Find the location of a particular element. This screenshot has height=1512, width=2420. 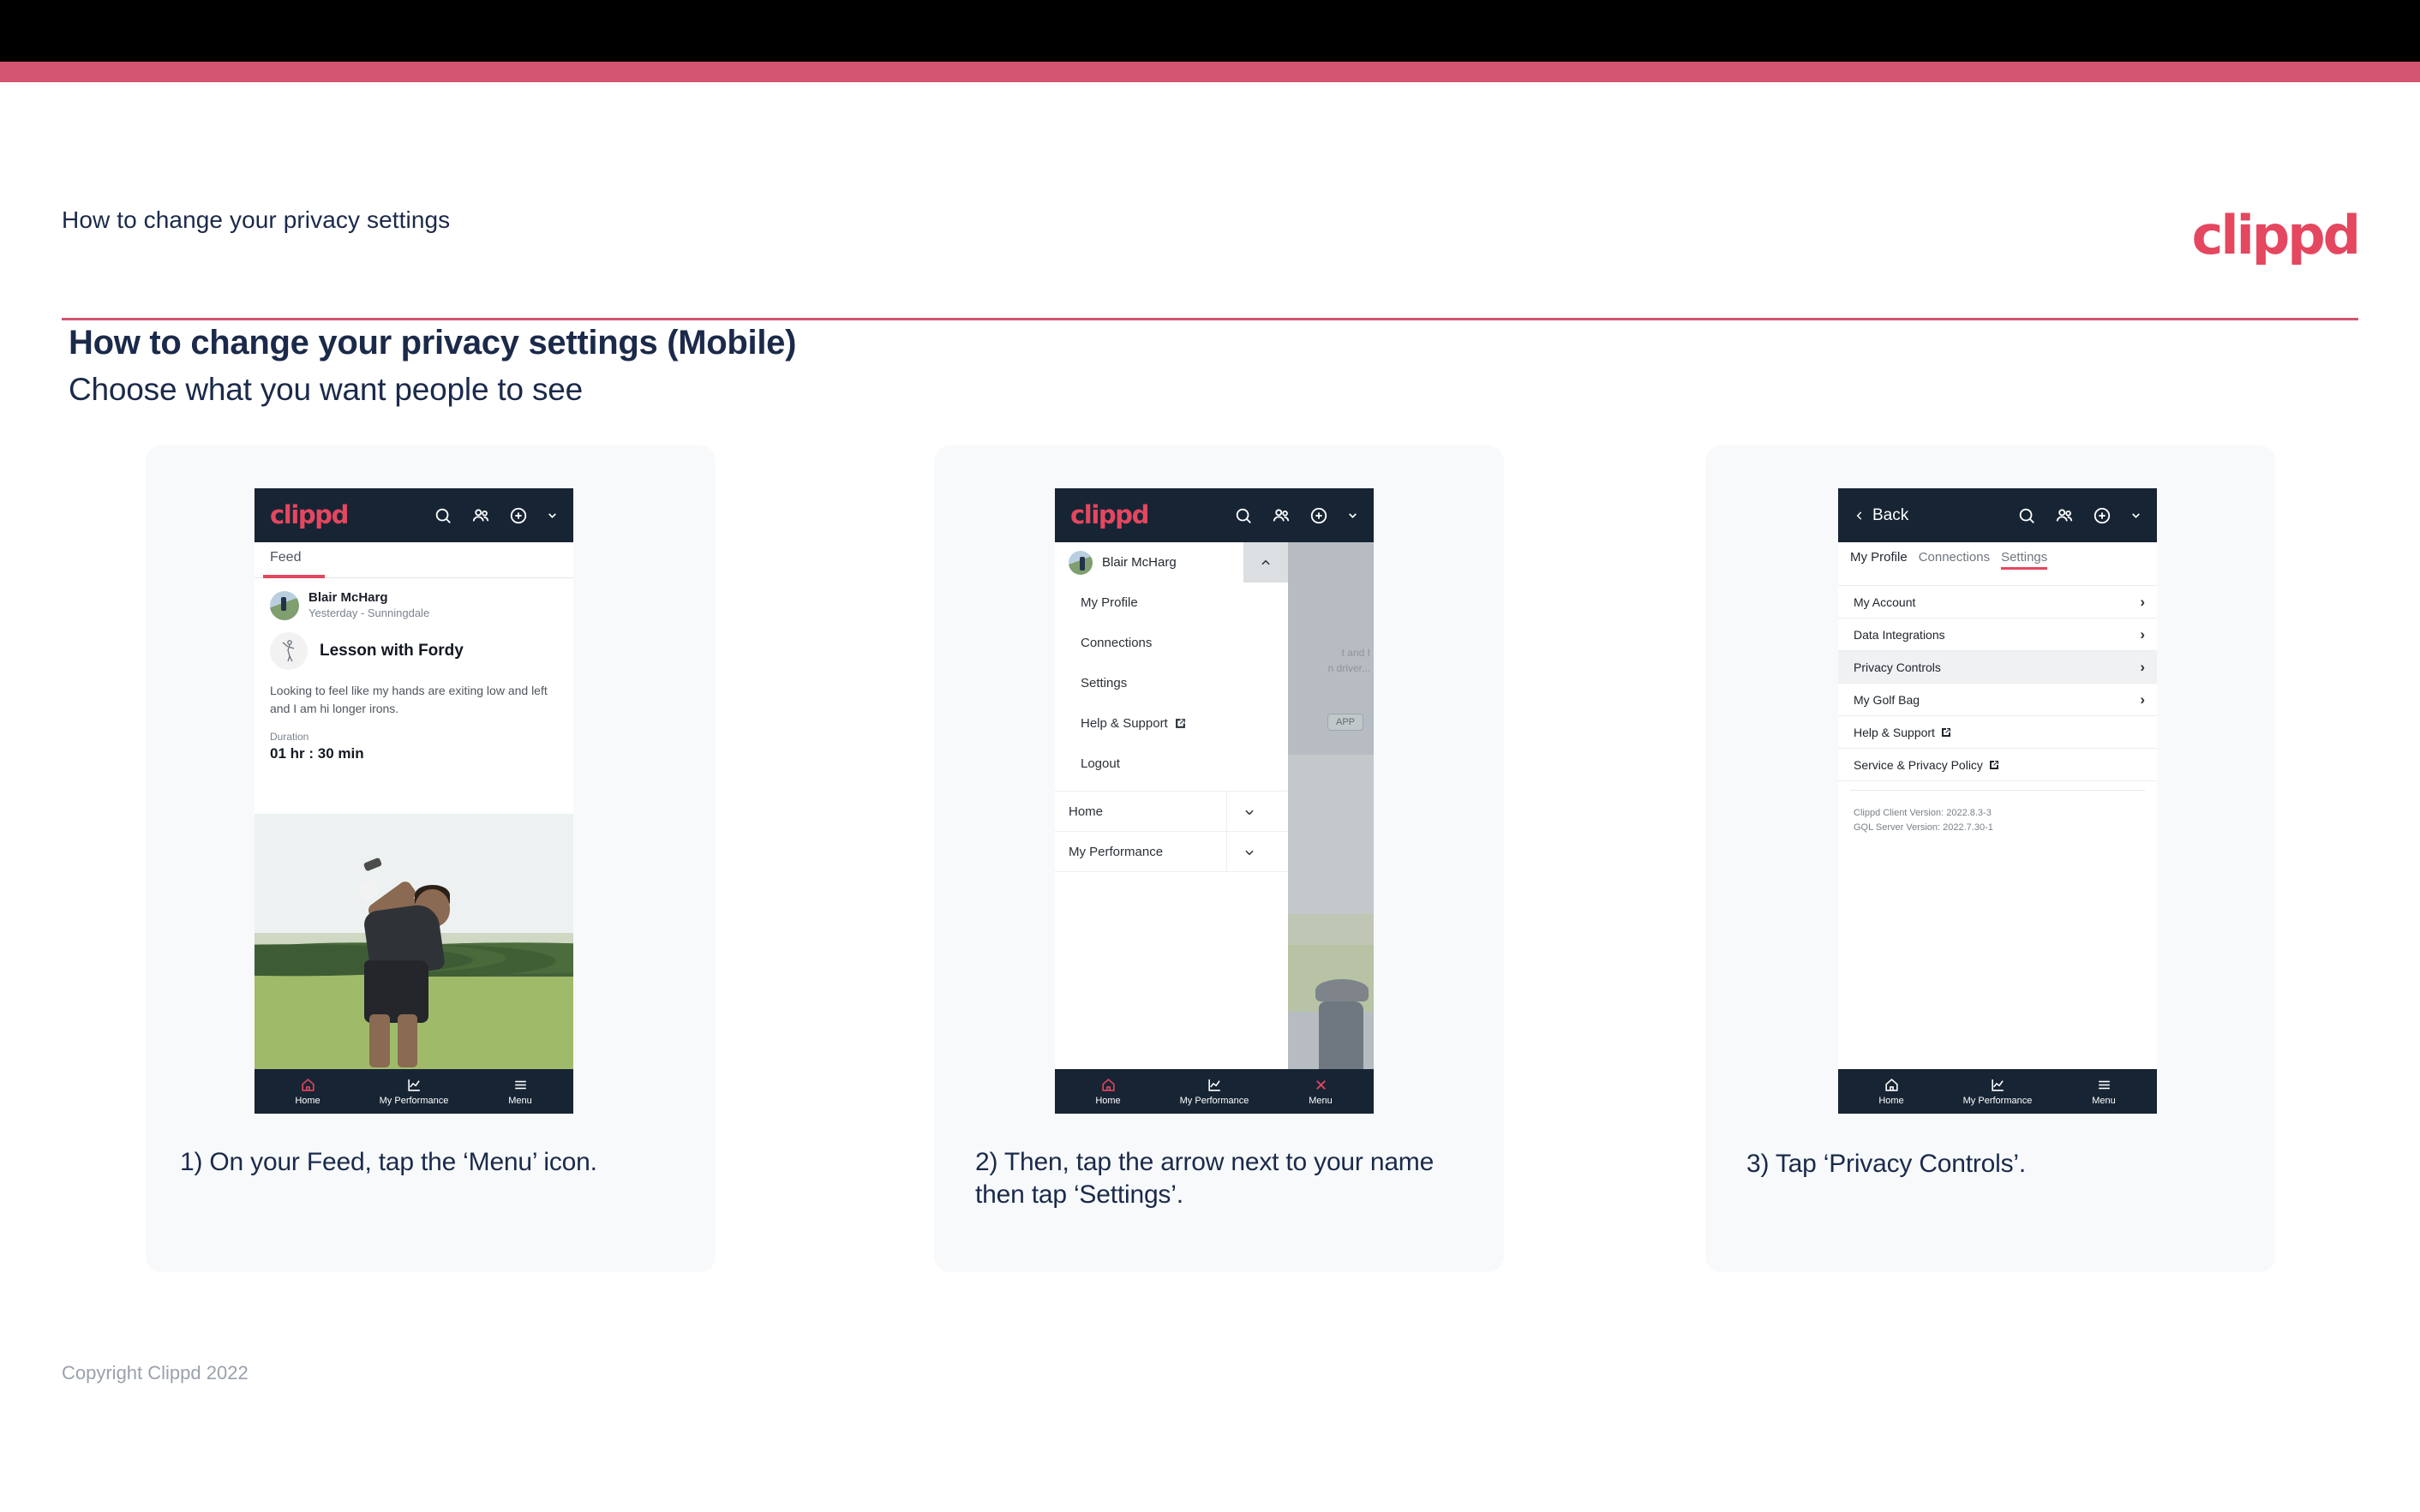

golf-swing-photo is located at coordinates (414, 944).